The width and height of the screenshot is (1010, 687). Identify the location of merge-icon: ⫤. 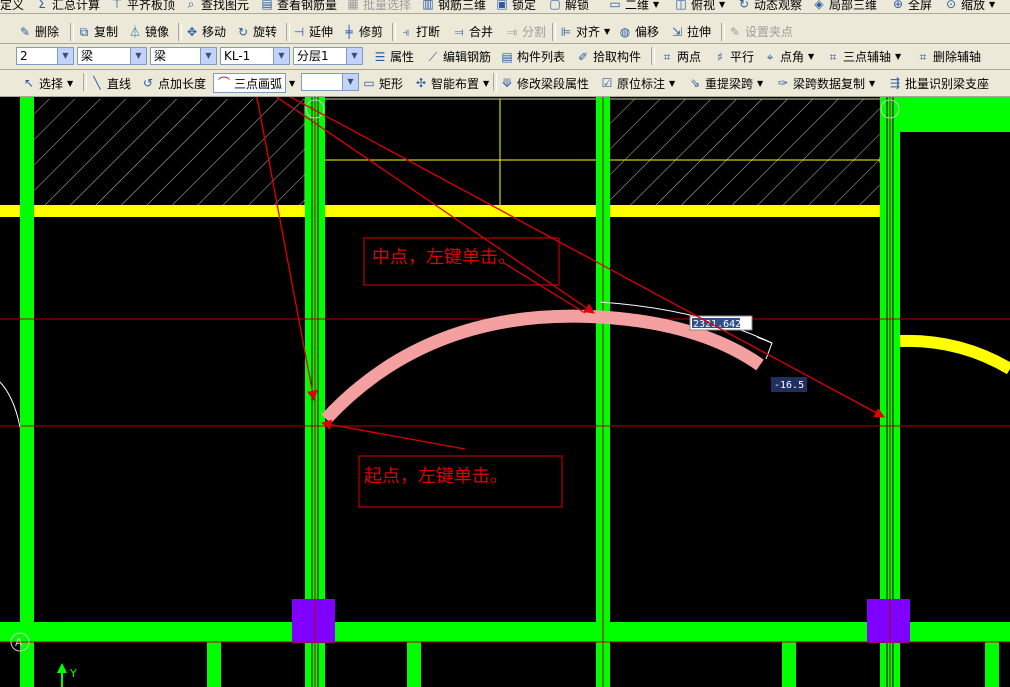
(459, 31).